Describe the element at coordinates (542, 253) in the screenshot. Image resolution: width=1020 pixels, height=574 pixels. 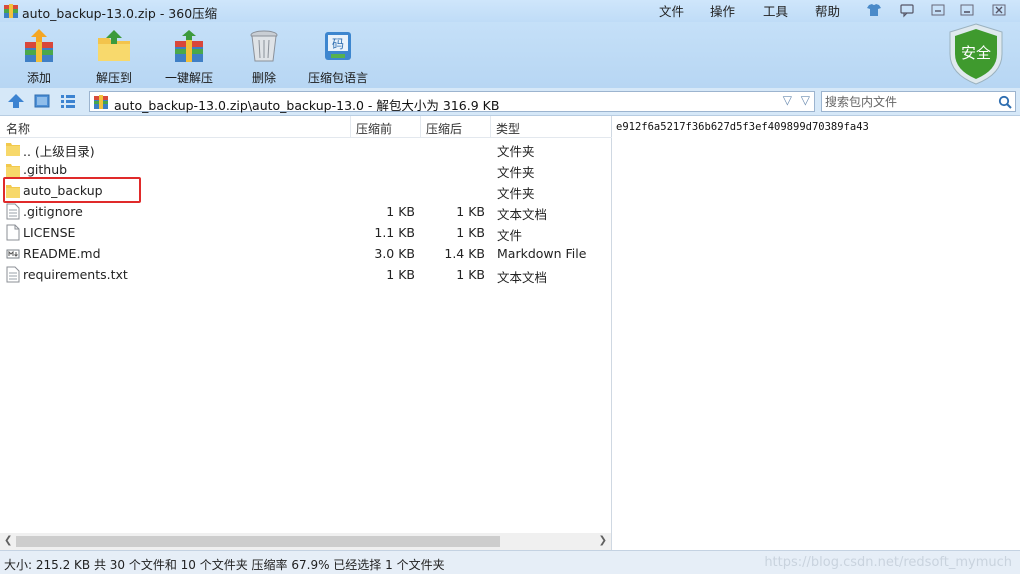
I see `file-type: Markdown File` at that location.